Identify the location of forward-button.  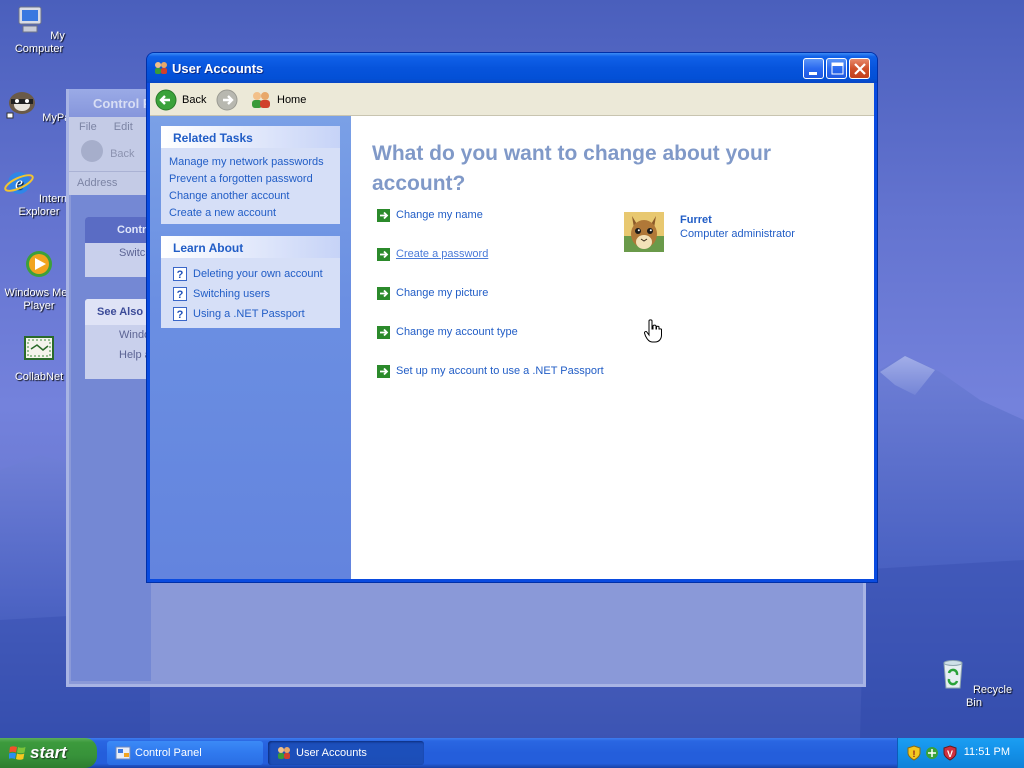
(227, 100).